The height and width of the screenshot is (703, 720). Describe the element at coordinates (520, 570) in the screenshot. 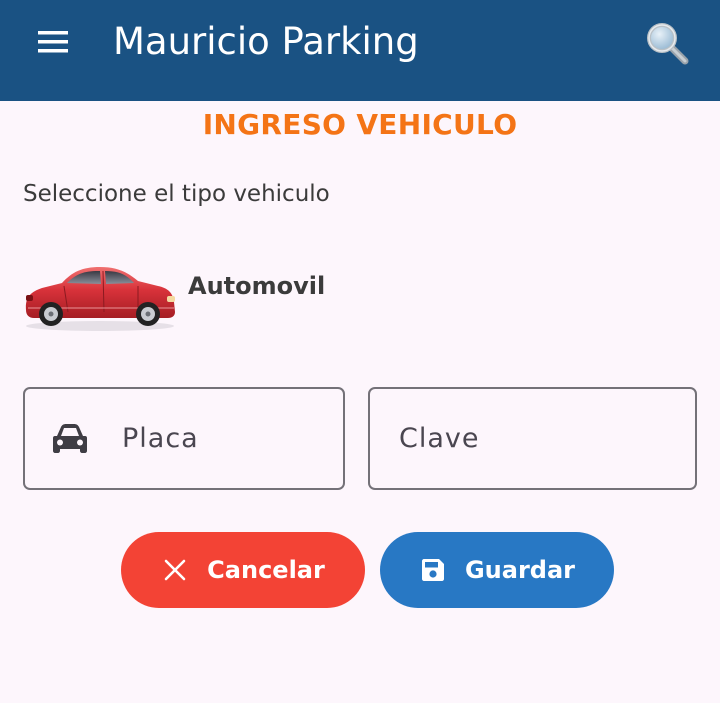

I see `save-button-label: Guardar` at that location.